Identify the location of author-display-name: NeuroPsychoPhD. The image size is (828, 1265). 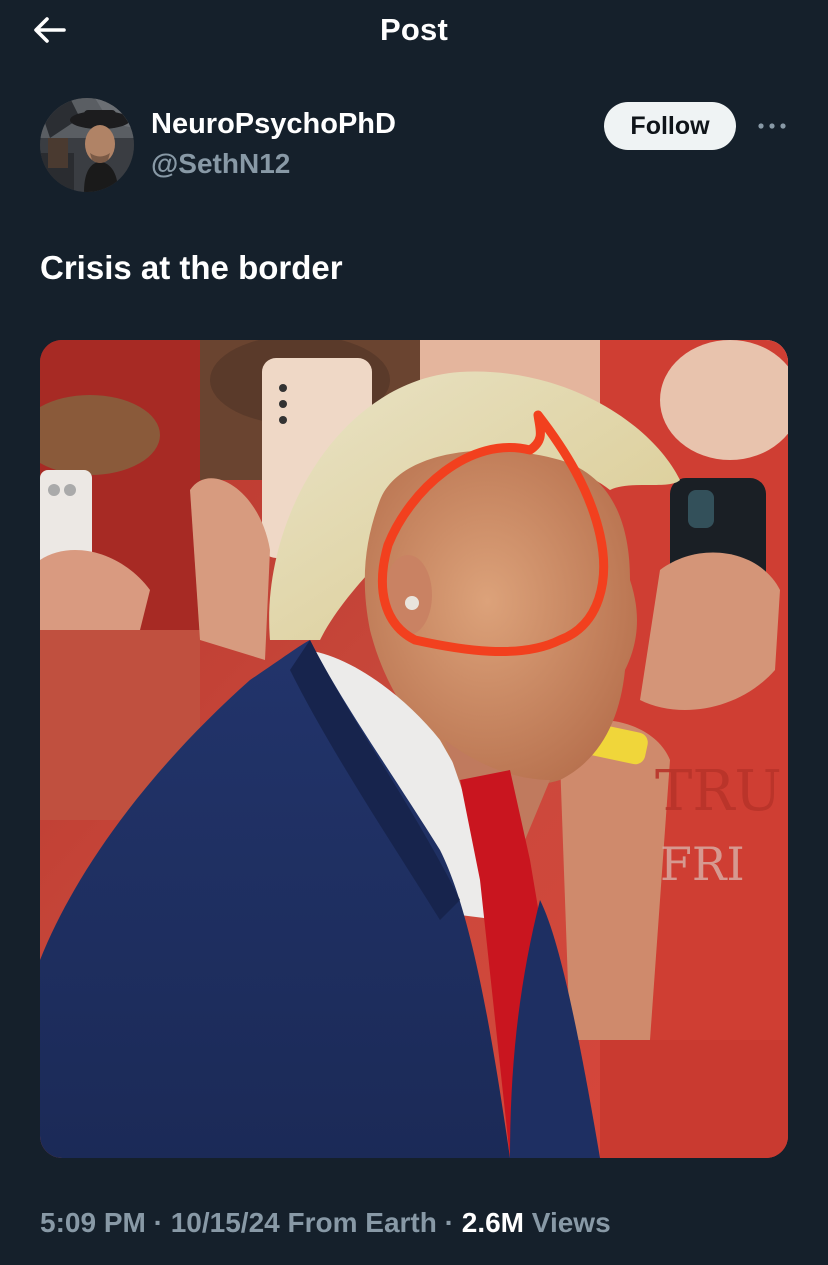
(273, 124).